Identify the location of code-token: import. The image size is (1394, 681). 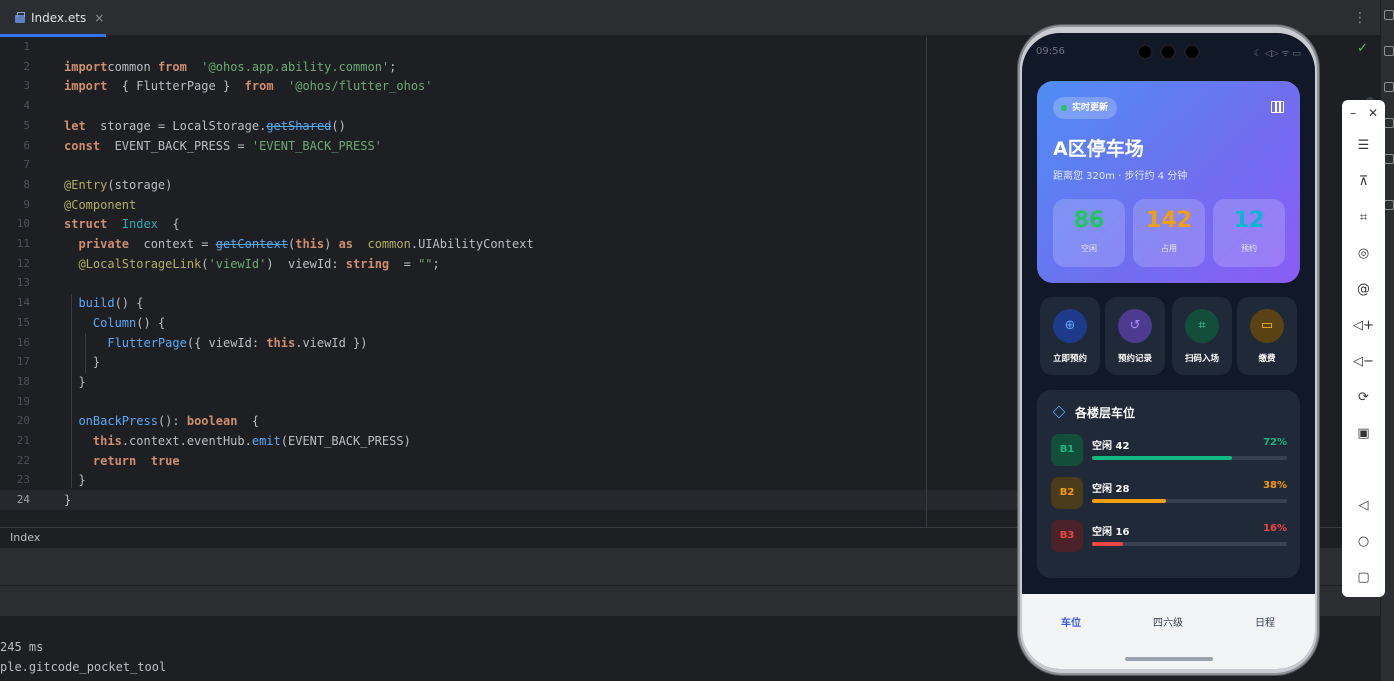
(86, 86).